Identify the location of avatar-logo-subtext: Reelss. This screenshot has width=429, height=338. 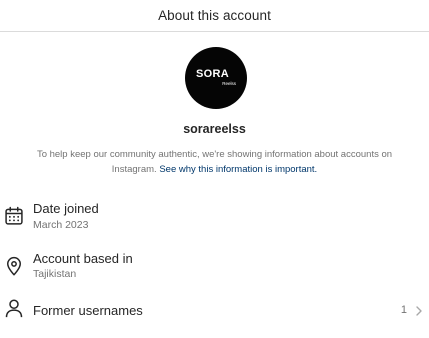
(229, 83).